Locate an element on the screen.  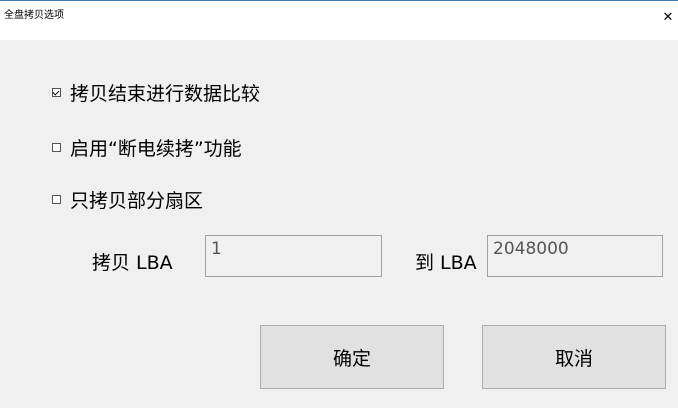
checkbox-compare is located at coordinates (56, 92).